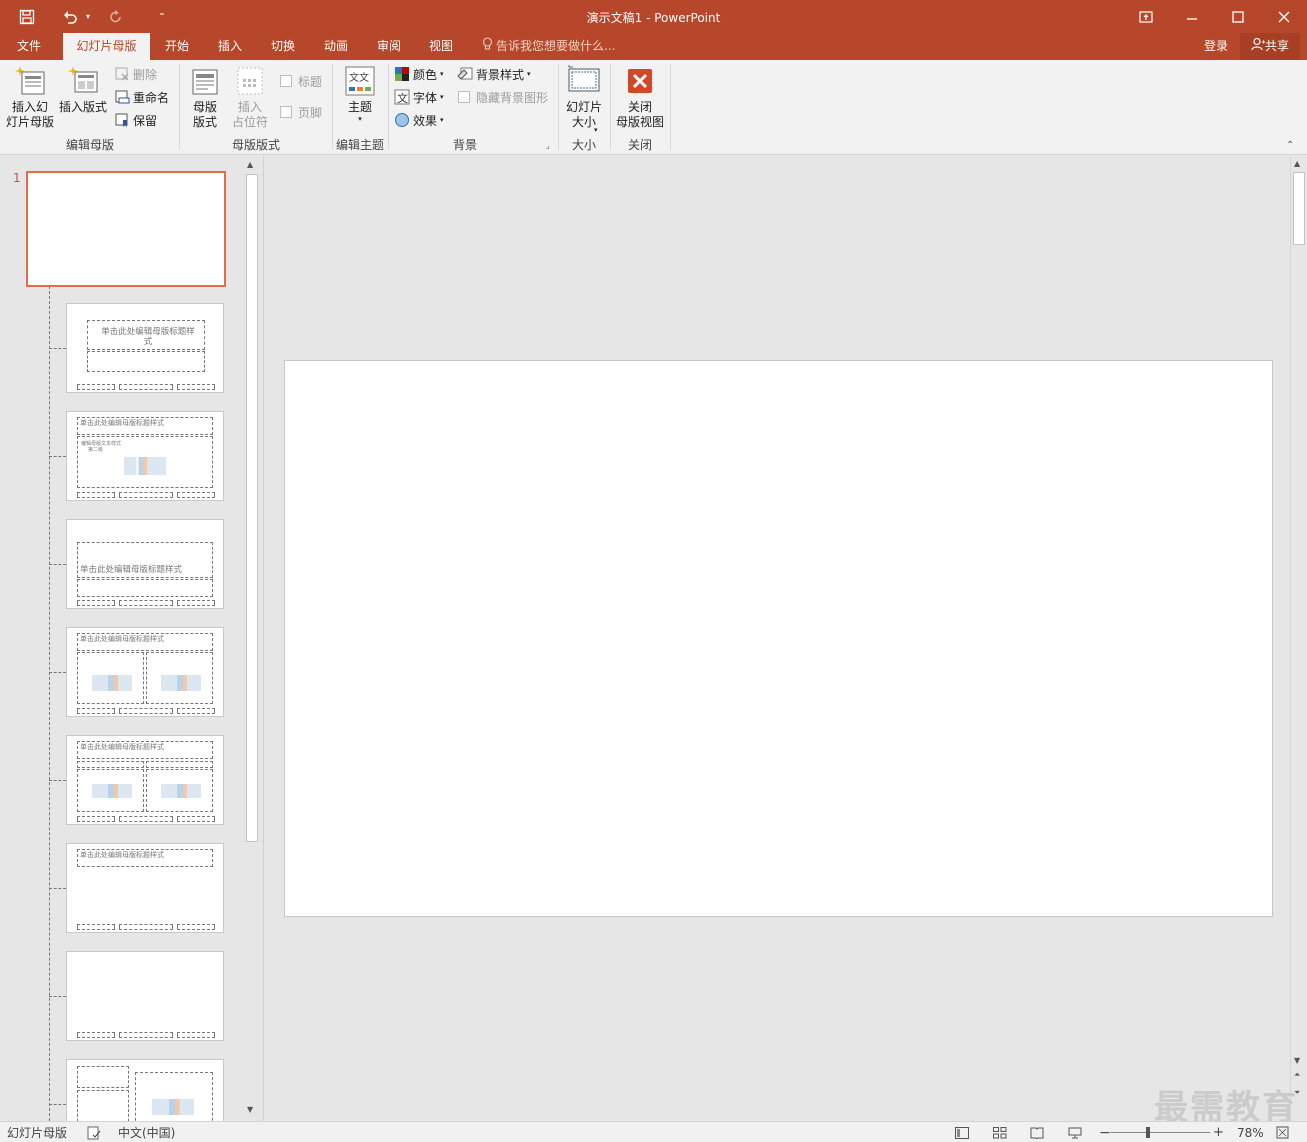  Describe the element at coordinates (360, 94) in the screenshot. I see `themes-button: 文文 主题 ▾` at that location.